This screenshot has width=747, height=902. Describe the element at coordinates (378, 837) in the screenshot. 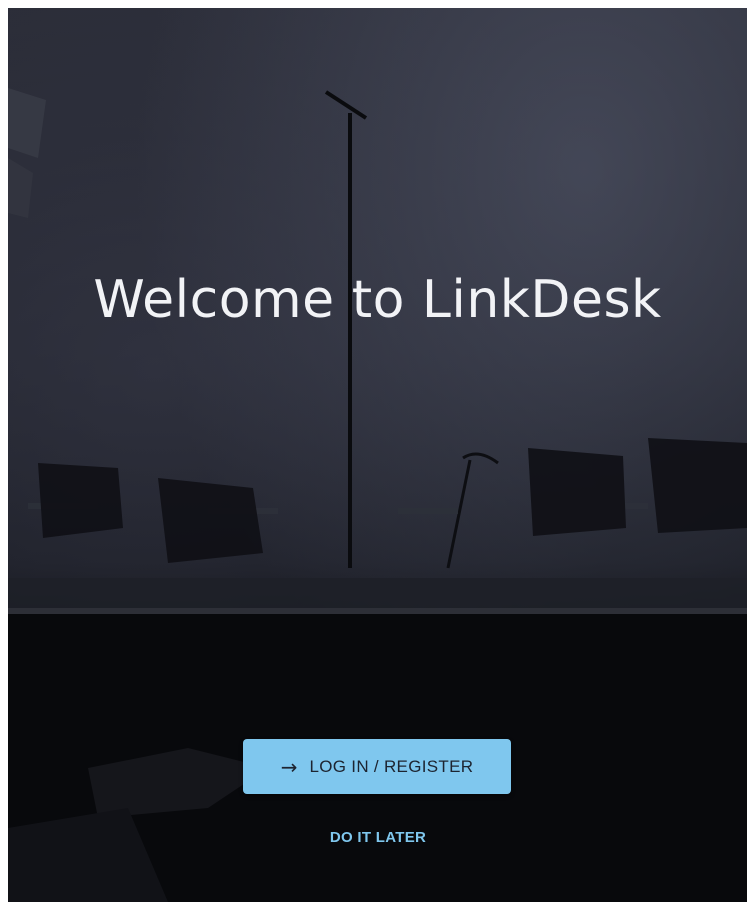

I see `do-it-later-button: DO IT LATER` at that location.